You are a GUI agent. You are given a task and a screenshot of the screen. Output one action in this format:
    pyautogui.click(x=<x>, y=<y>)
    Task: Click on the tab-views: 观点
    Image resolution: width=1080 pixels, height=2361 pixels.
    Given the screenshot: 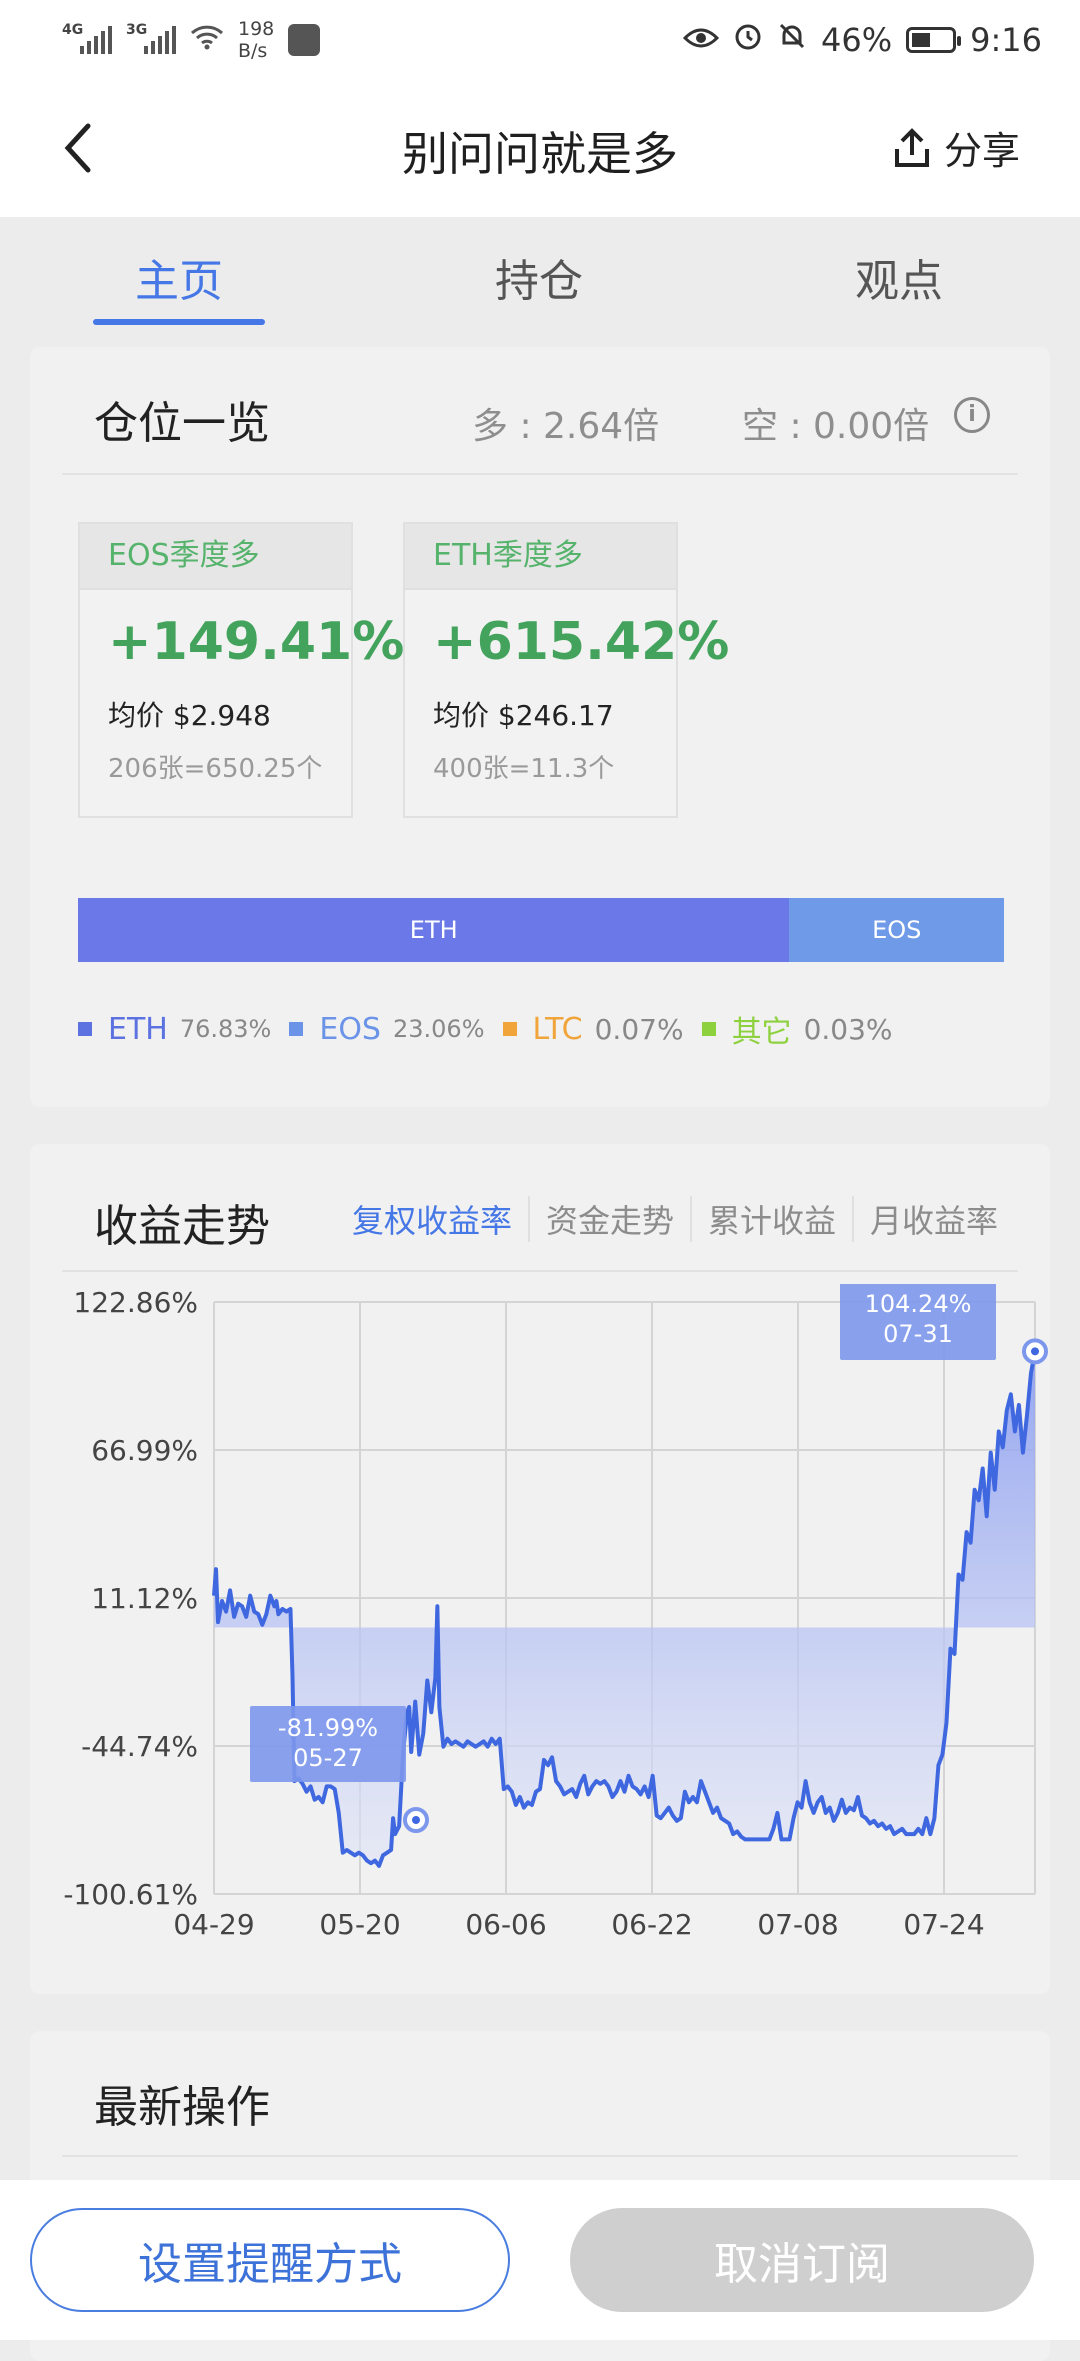 What is the action you would take?
    pyautogui.click(x=899, y=277)
    